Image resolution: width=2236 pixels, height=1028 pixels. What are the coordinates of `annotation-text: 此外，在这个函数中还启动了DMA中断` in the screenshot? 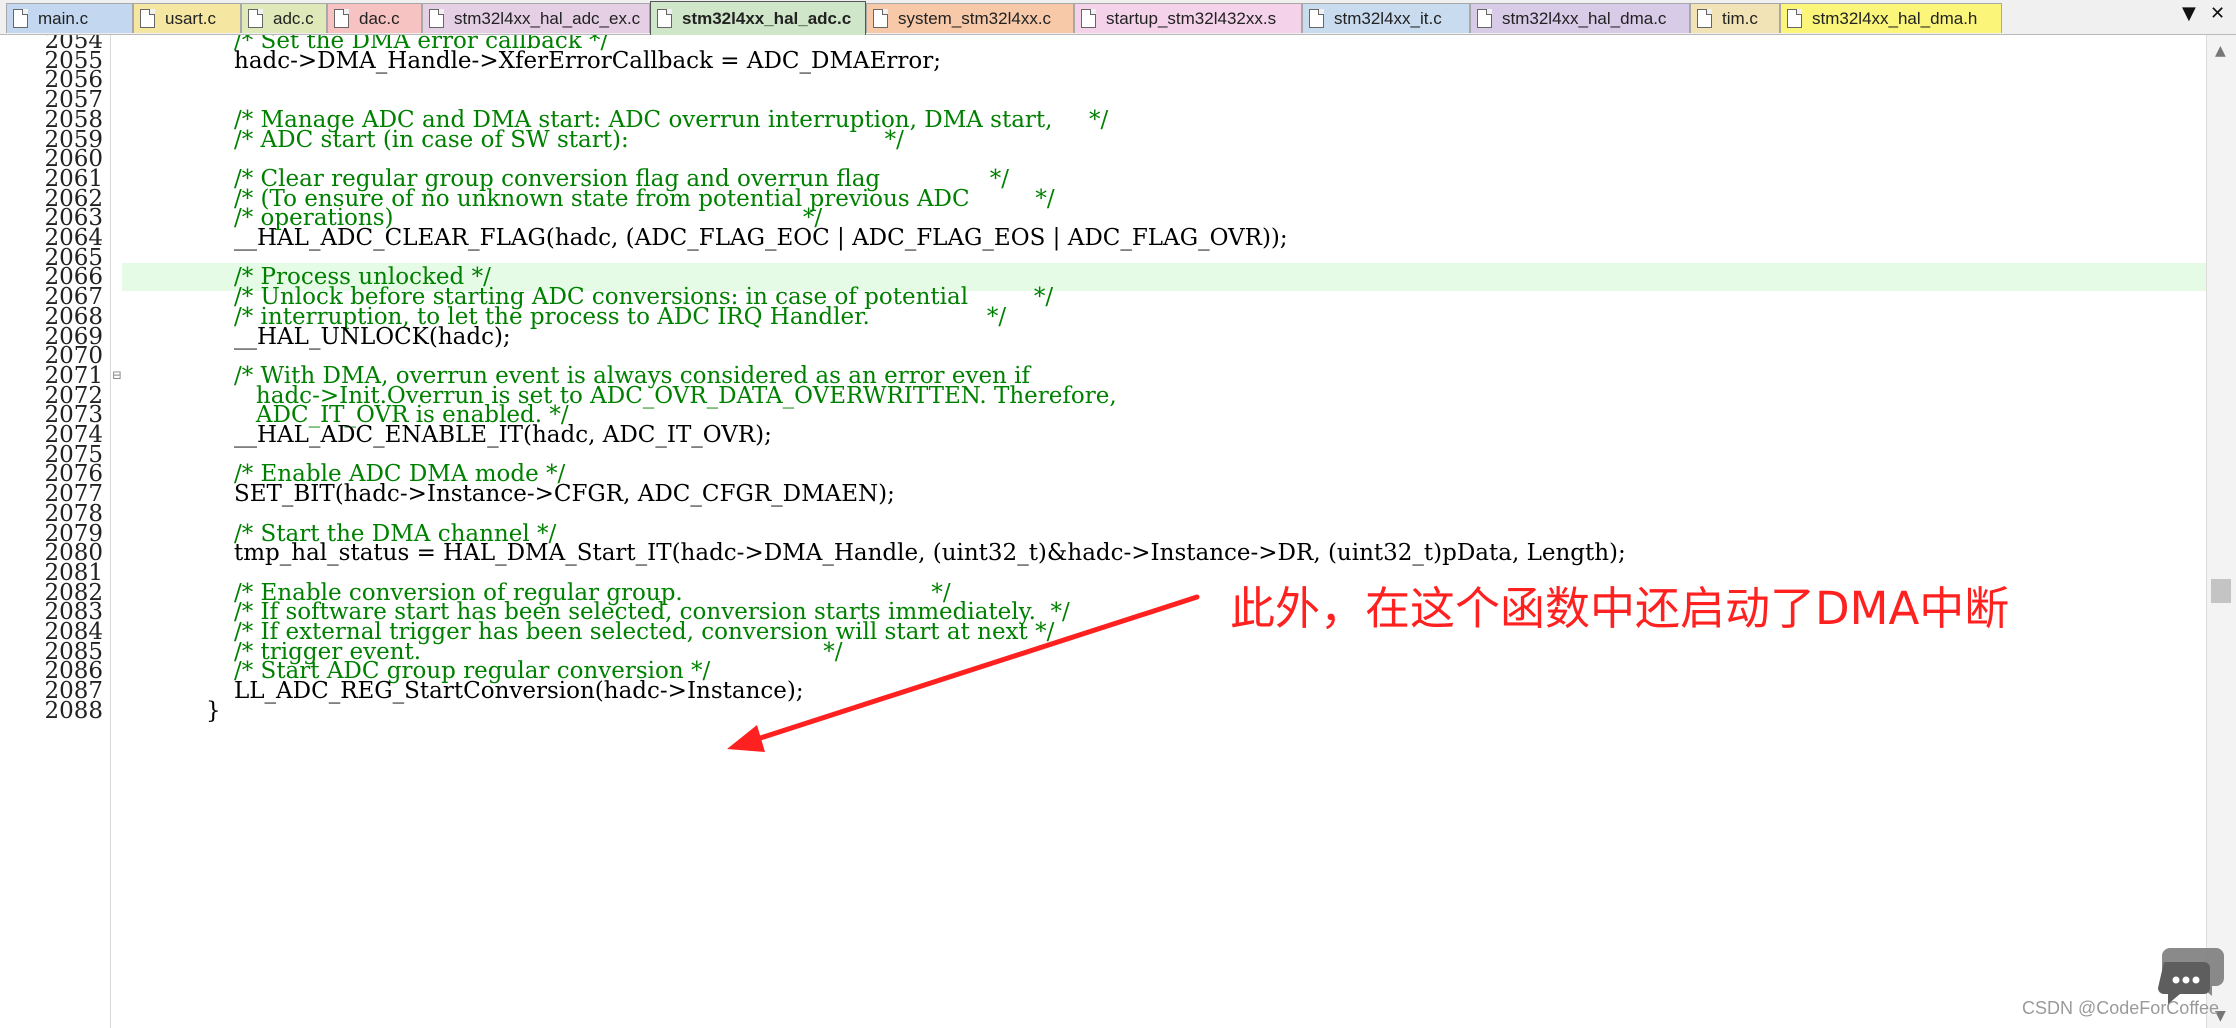 It's located at (1620, 608).